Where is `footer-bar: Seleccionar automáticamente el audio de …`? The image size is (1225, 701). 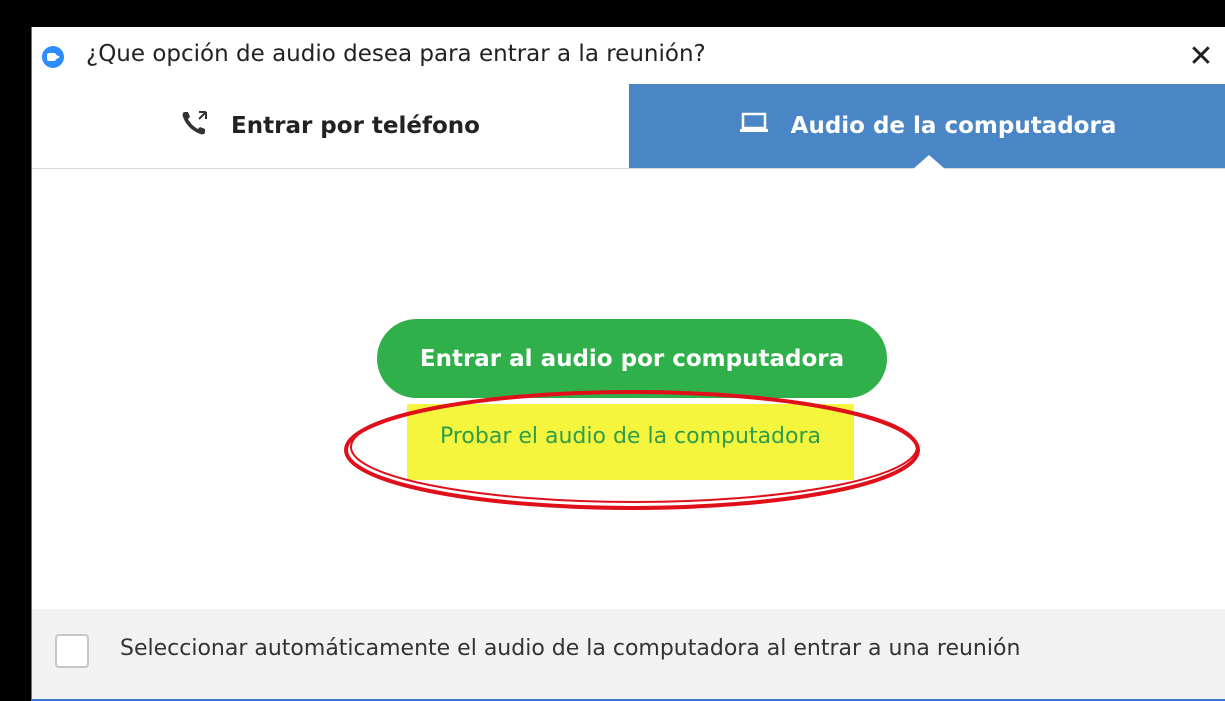
footer-bar: Seleccionar automáticamente el audio de … is located at coordinates (628, 654).